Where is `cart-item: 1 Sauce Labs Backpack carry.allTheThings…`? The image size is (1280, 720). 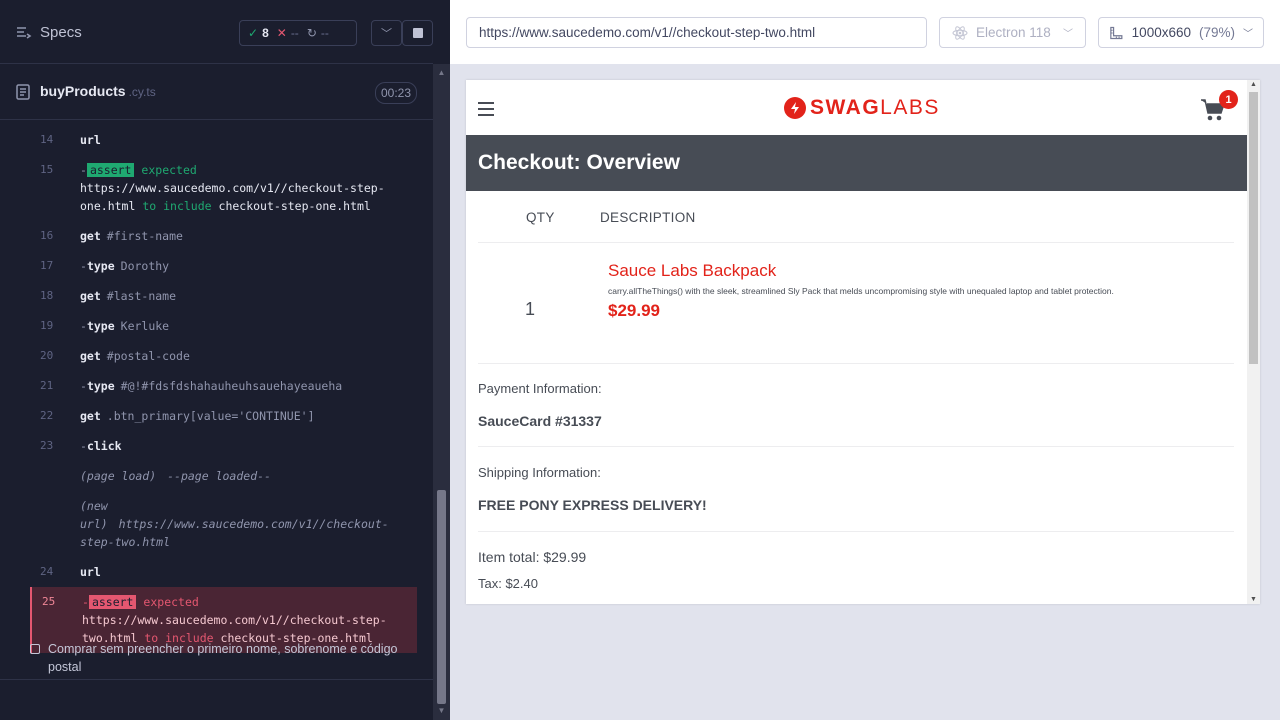 cart-item: 1 Sauce Labs Backpack carry.allTheThings… is located at coordinates (856, 303).